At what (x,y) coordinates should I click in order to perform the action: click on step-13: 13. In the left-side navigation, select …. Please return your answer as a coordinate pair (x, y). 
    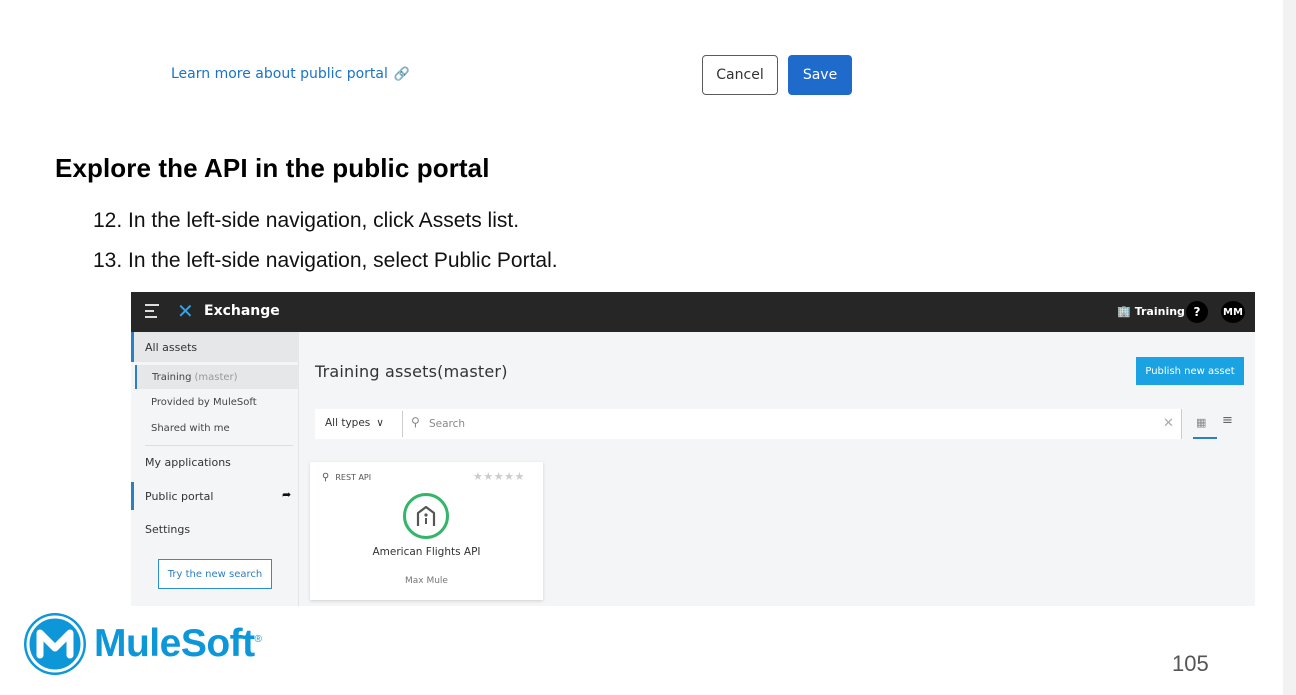
    Looking at the image, I should click on (325, 260).